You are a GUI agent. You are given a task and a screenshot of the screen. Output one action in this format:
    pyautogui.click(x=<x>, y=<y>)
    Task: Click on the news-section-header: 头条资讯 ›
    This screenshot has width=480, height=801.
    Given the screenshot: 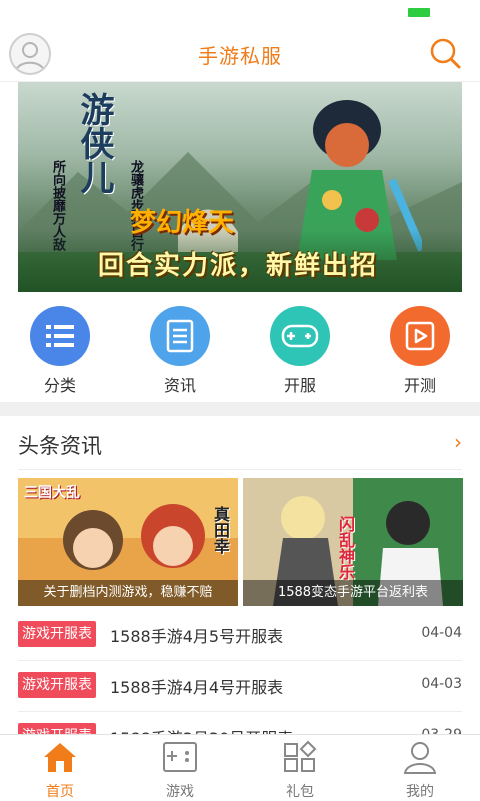 What is the action you would take?
    pyautogui.click(x=240, y=450)
    